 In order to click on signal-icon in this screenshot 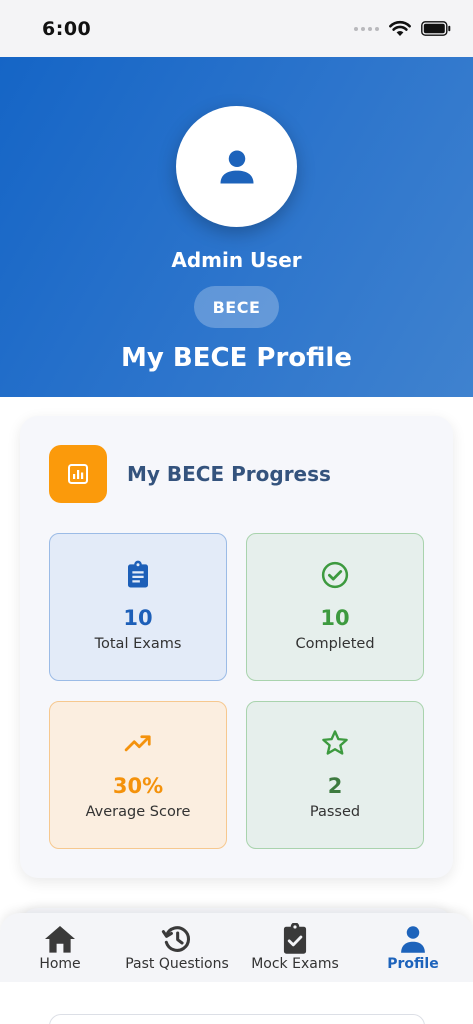, I will do `click(366, 28)`.